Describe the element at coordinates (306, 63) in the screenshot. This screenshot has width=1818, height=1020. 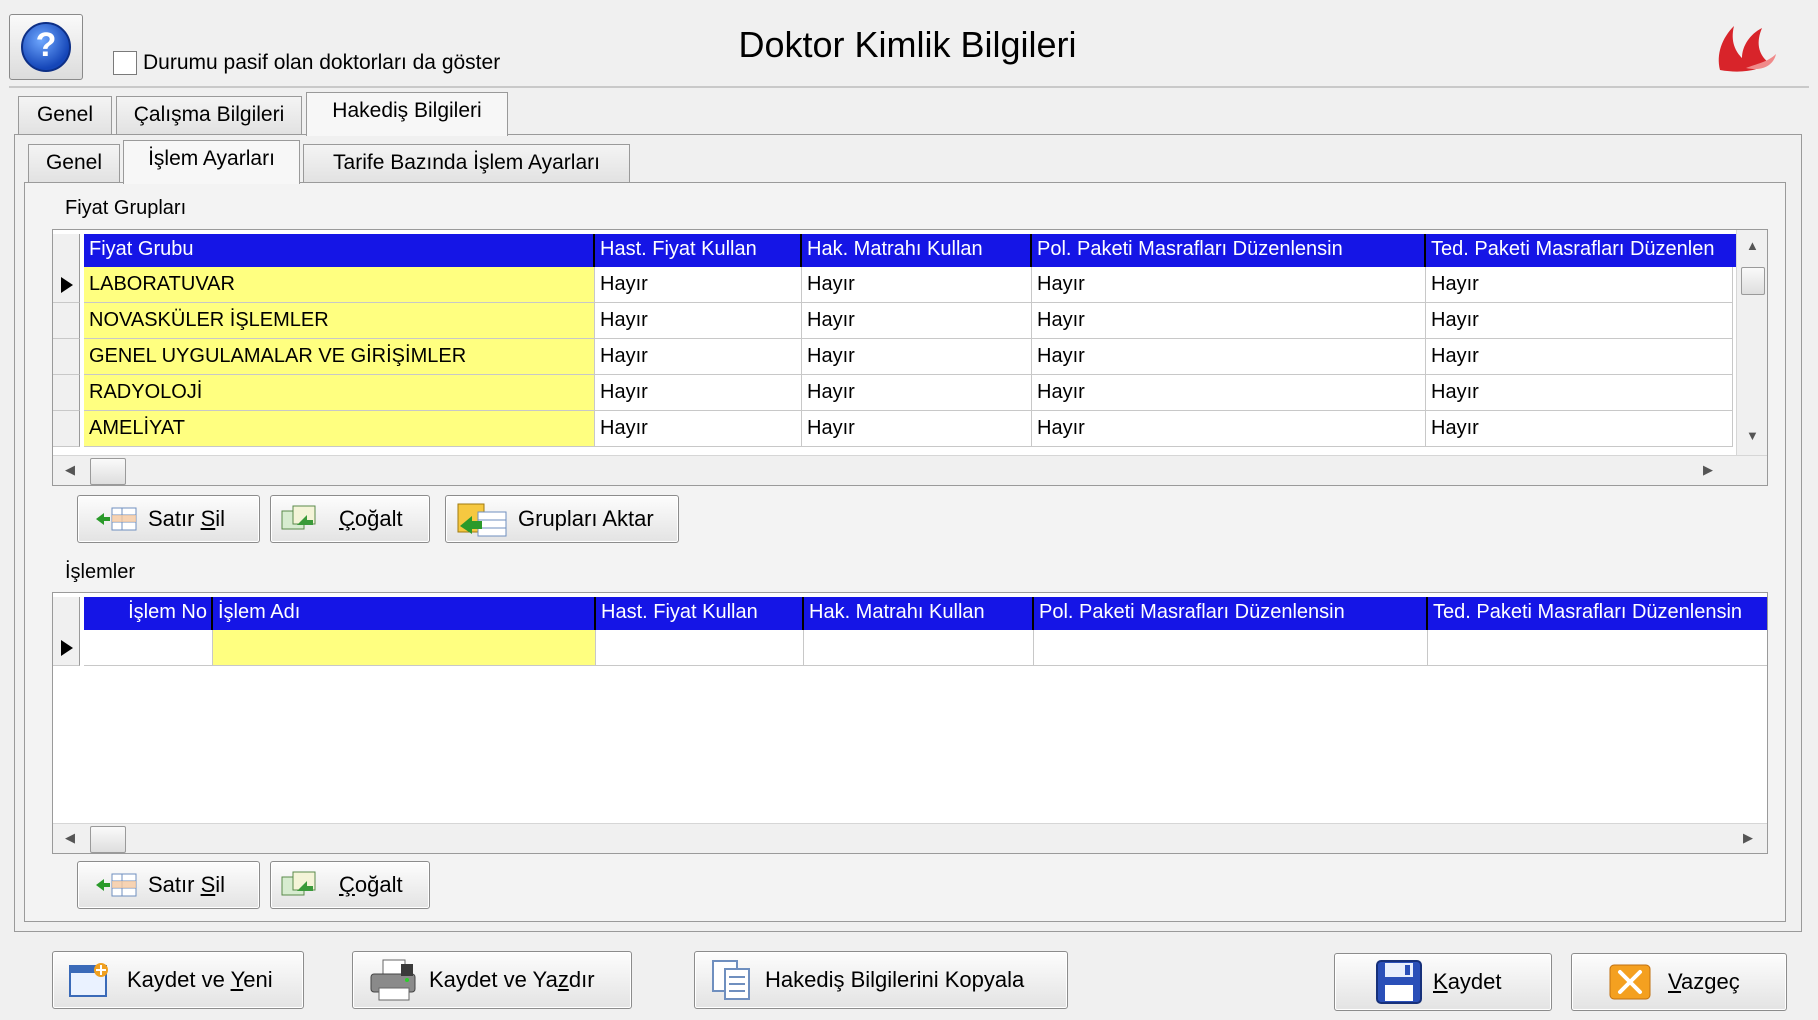
I see `show-passive-toggle: Durumu pasif olan doktorları da göster` at that location.